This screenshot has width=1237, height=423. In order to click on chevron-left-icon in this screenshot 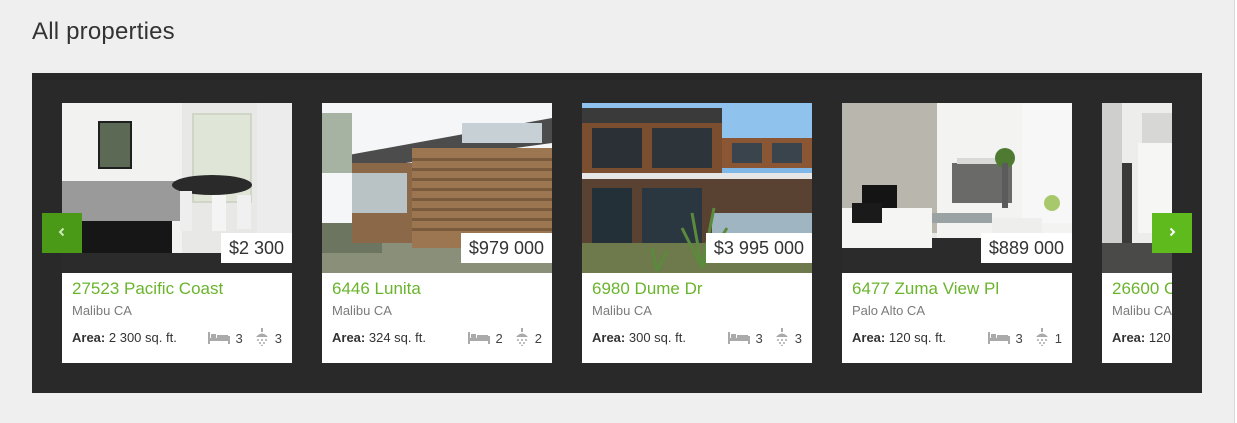, I will do `click(62, 233)`.